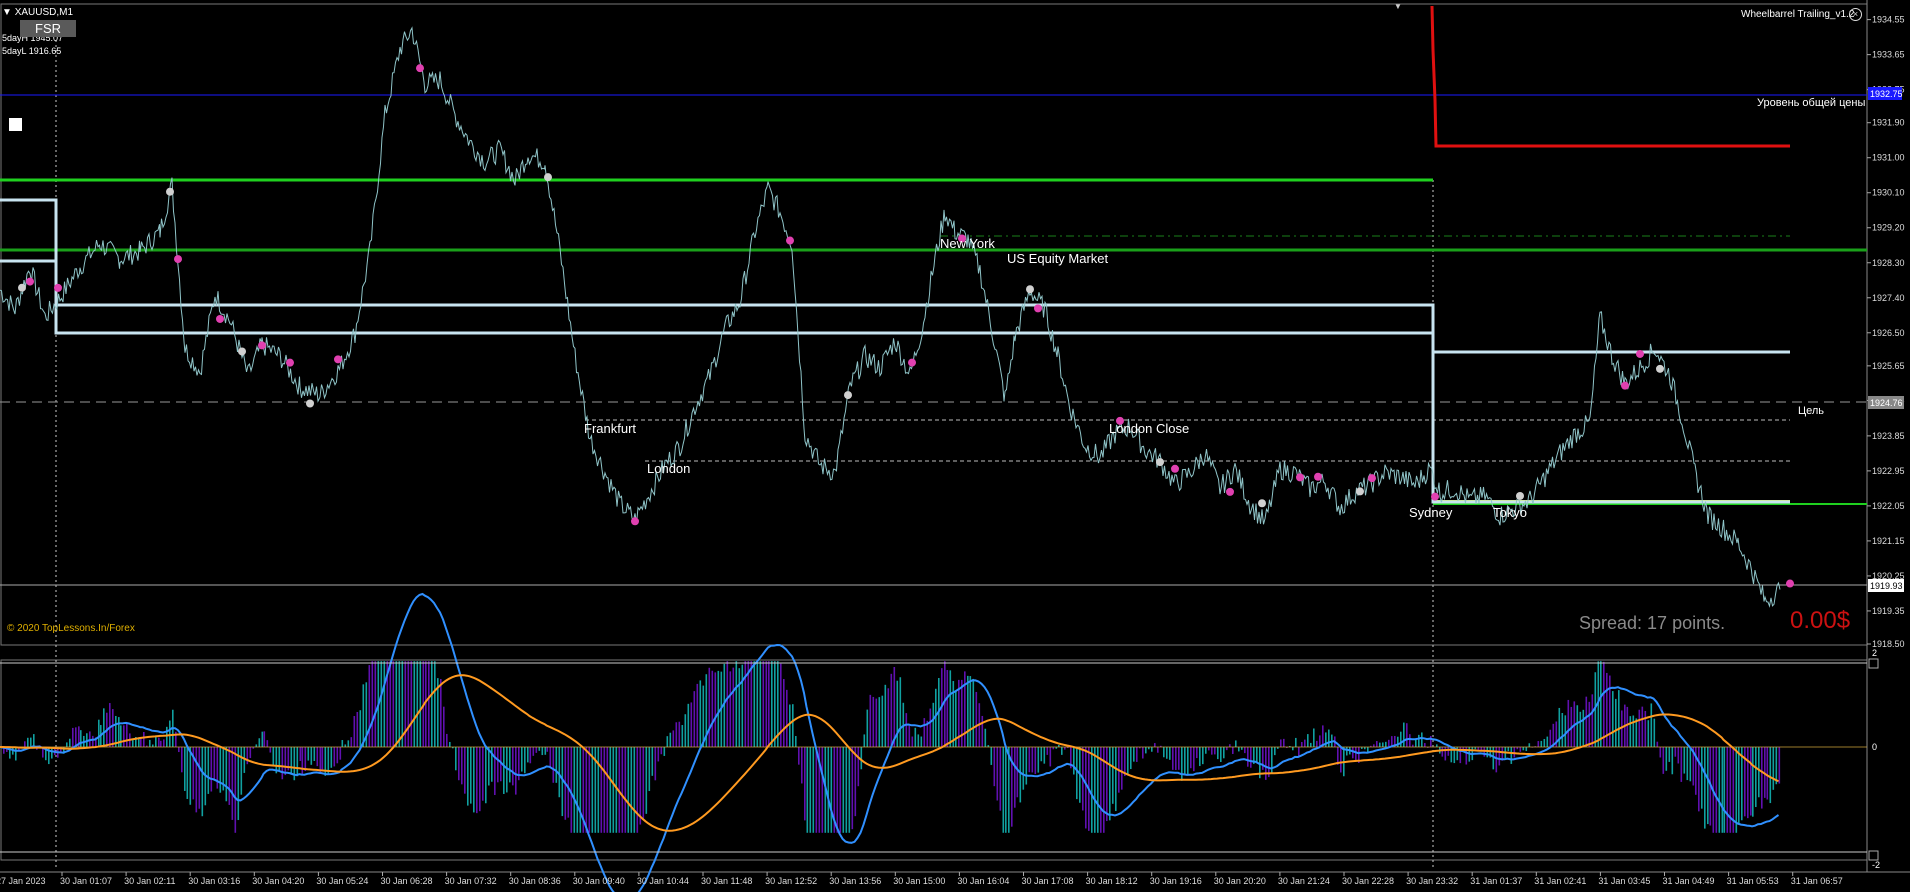 The image size is (1910, 892). Describe the element at coordinates (342, 881) in the screenshot. I see `time-tick-label: 30 Jan 05:24` at that location.